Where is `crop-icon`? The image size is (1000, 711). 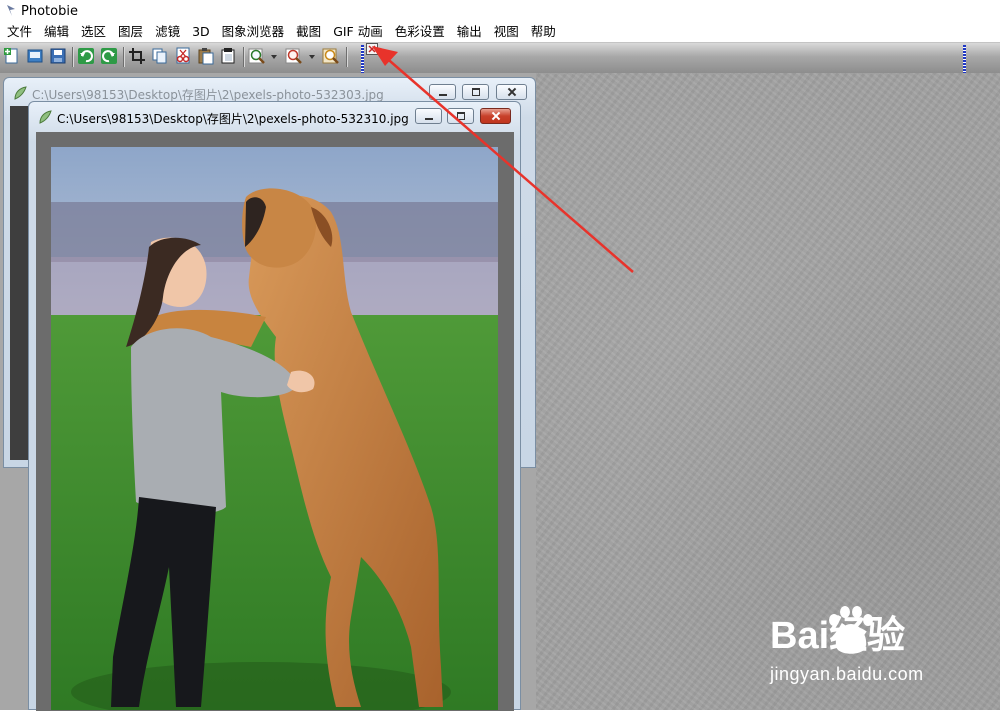 crop-icon is located at coordinates (137, 56).